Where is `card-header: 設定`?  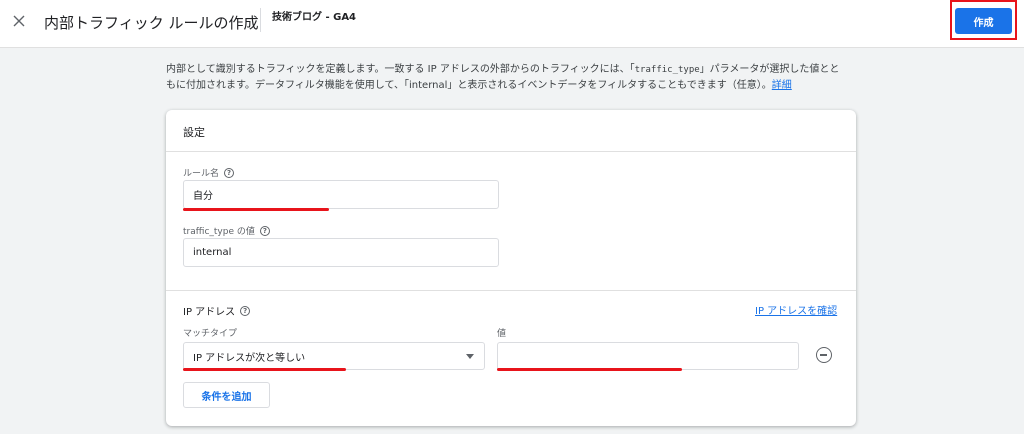 card-header: 設定 is located at coordinates (511, 131).